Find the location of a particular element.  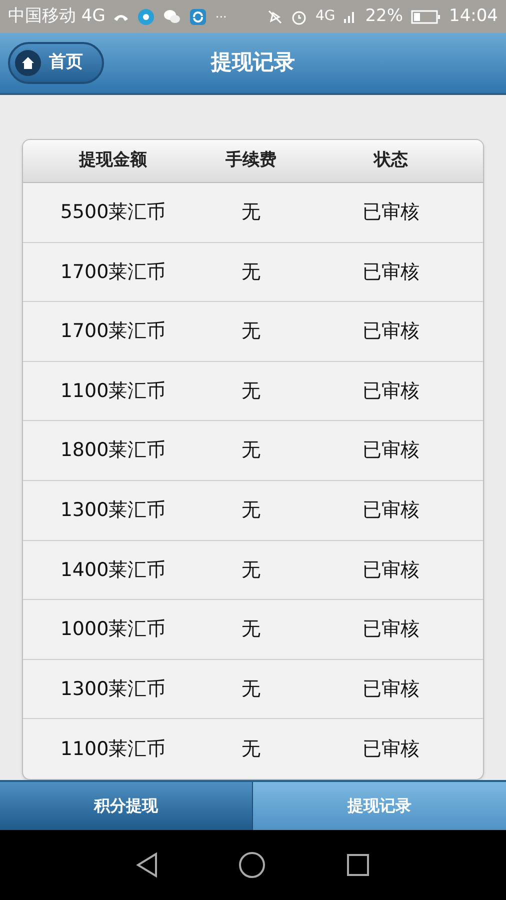

back-icon is located at coordinates (147, 865).